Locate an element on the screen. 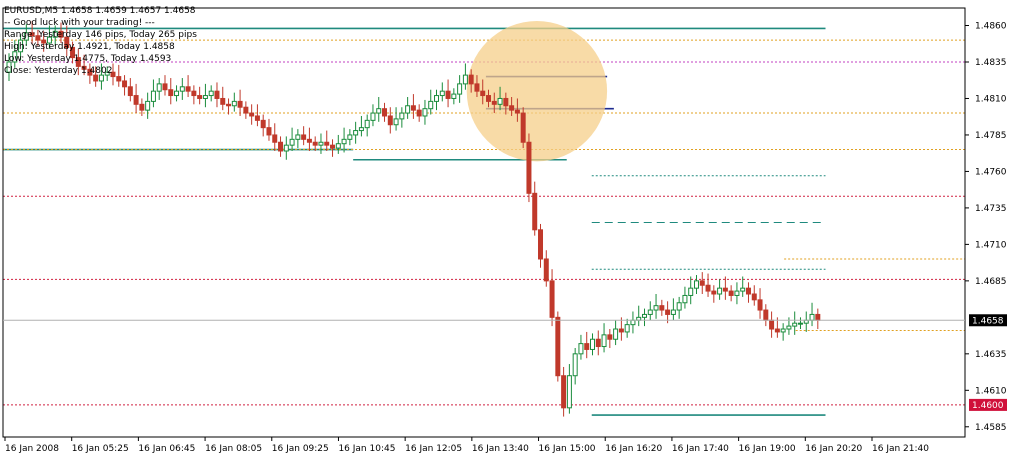 This screenshot has width=1009, height=455. y-tick-label: 1.4610 is located at coordinates (991, 391).